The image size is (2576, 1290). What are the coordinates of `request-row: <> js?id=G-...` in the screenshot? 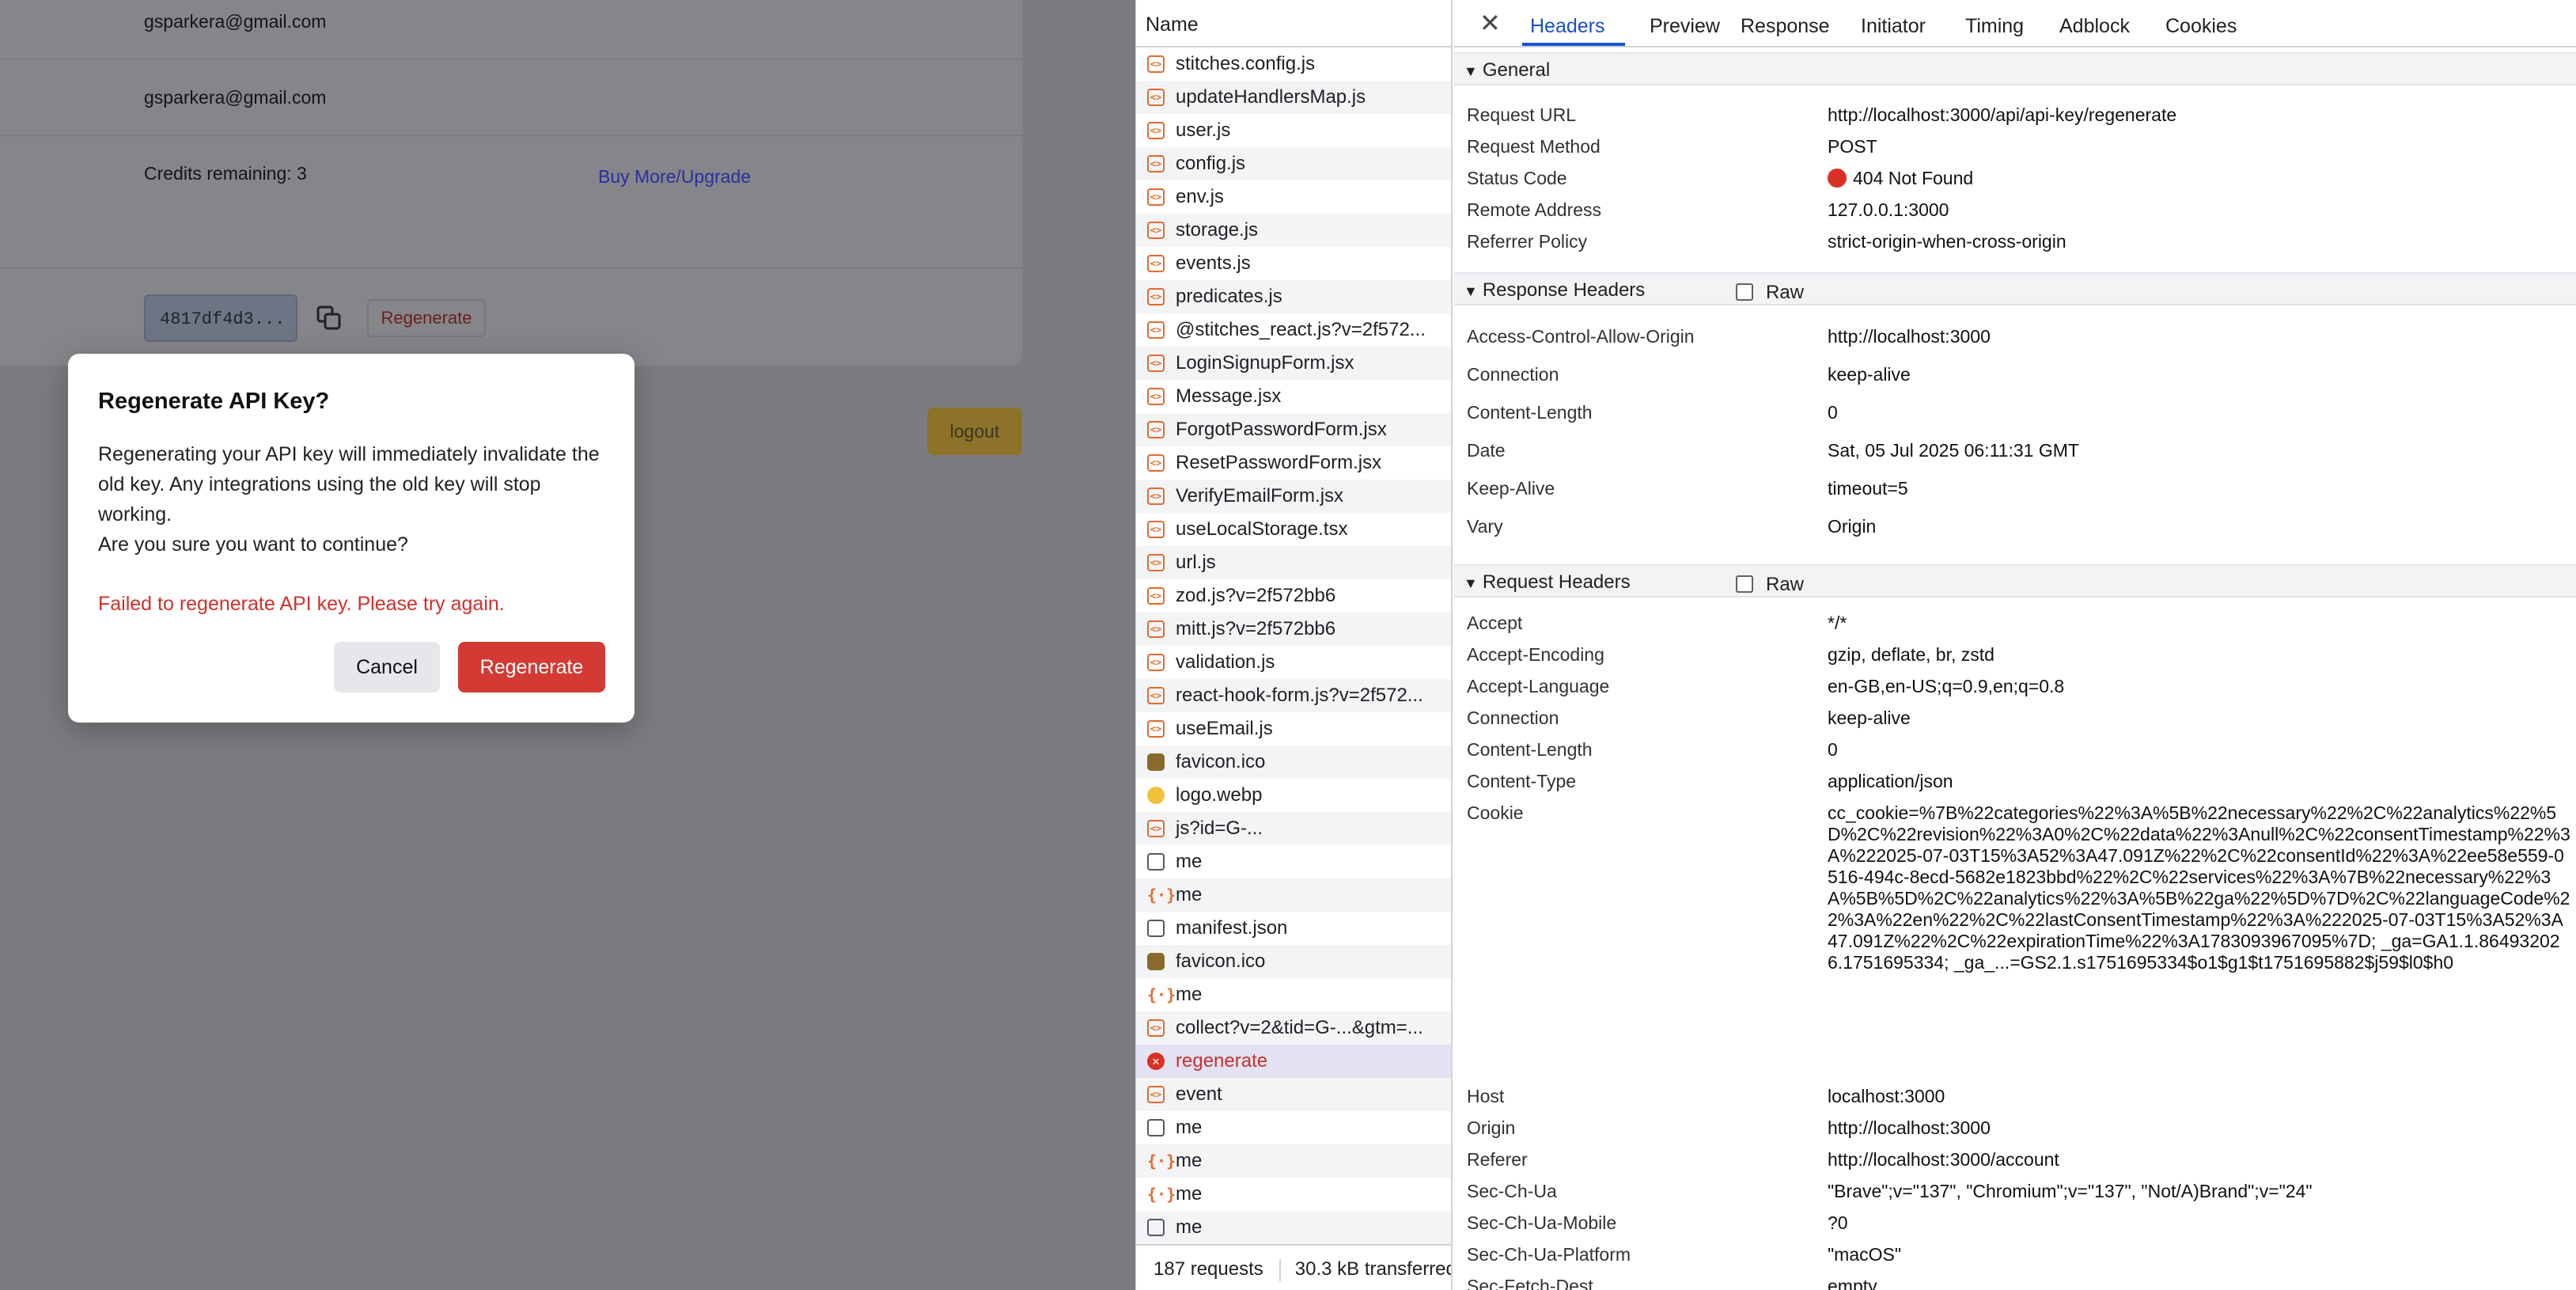 It's located at (1293, 828).